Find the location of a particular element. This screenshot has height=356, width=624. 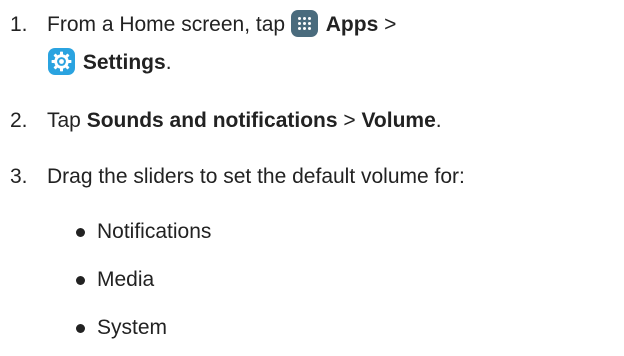

step-text: Tap is located at coordinates (67, 120).